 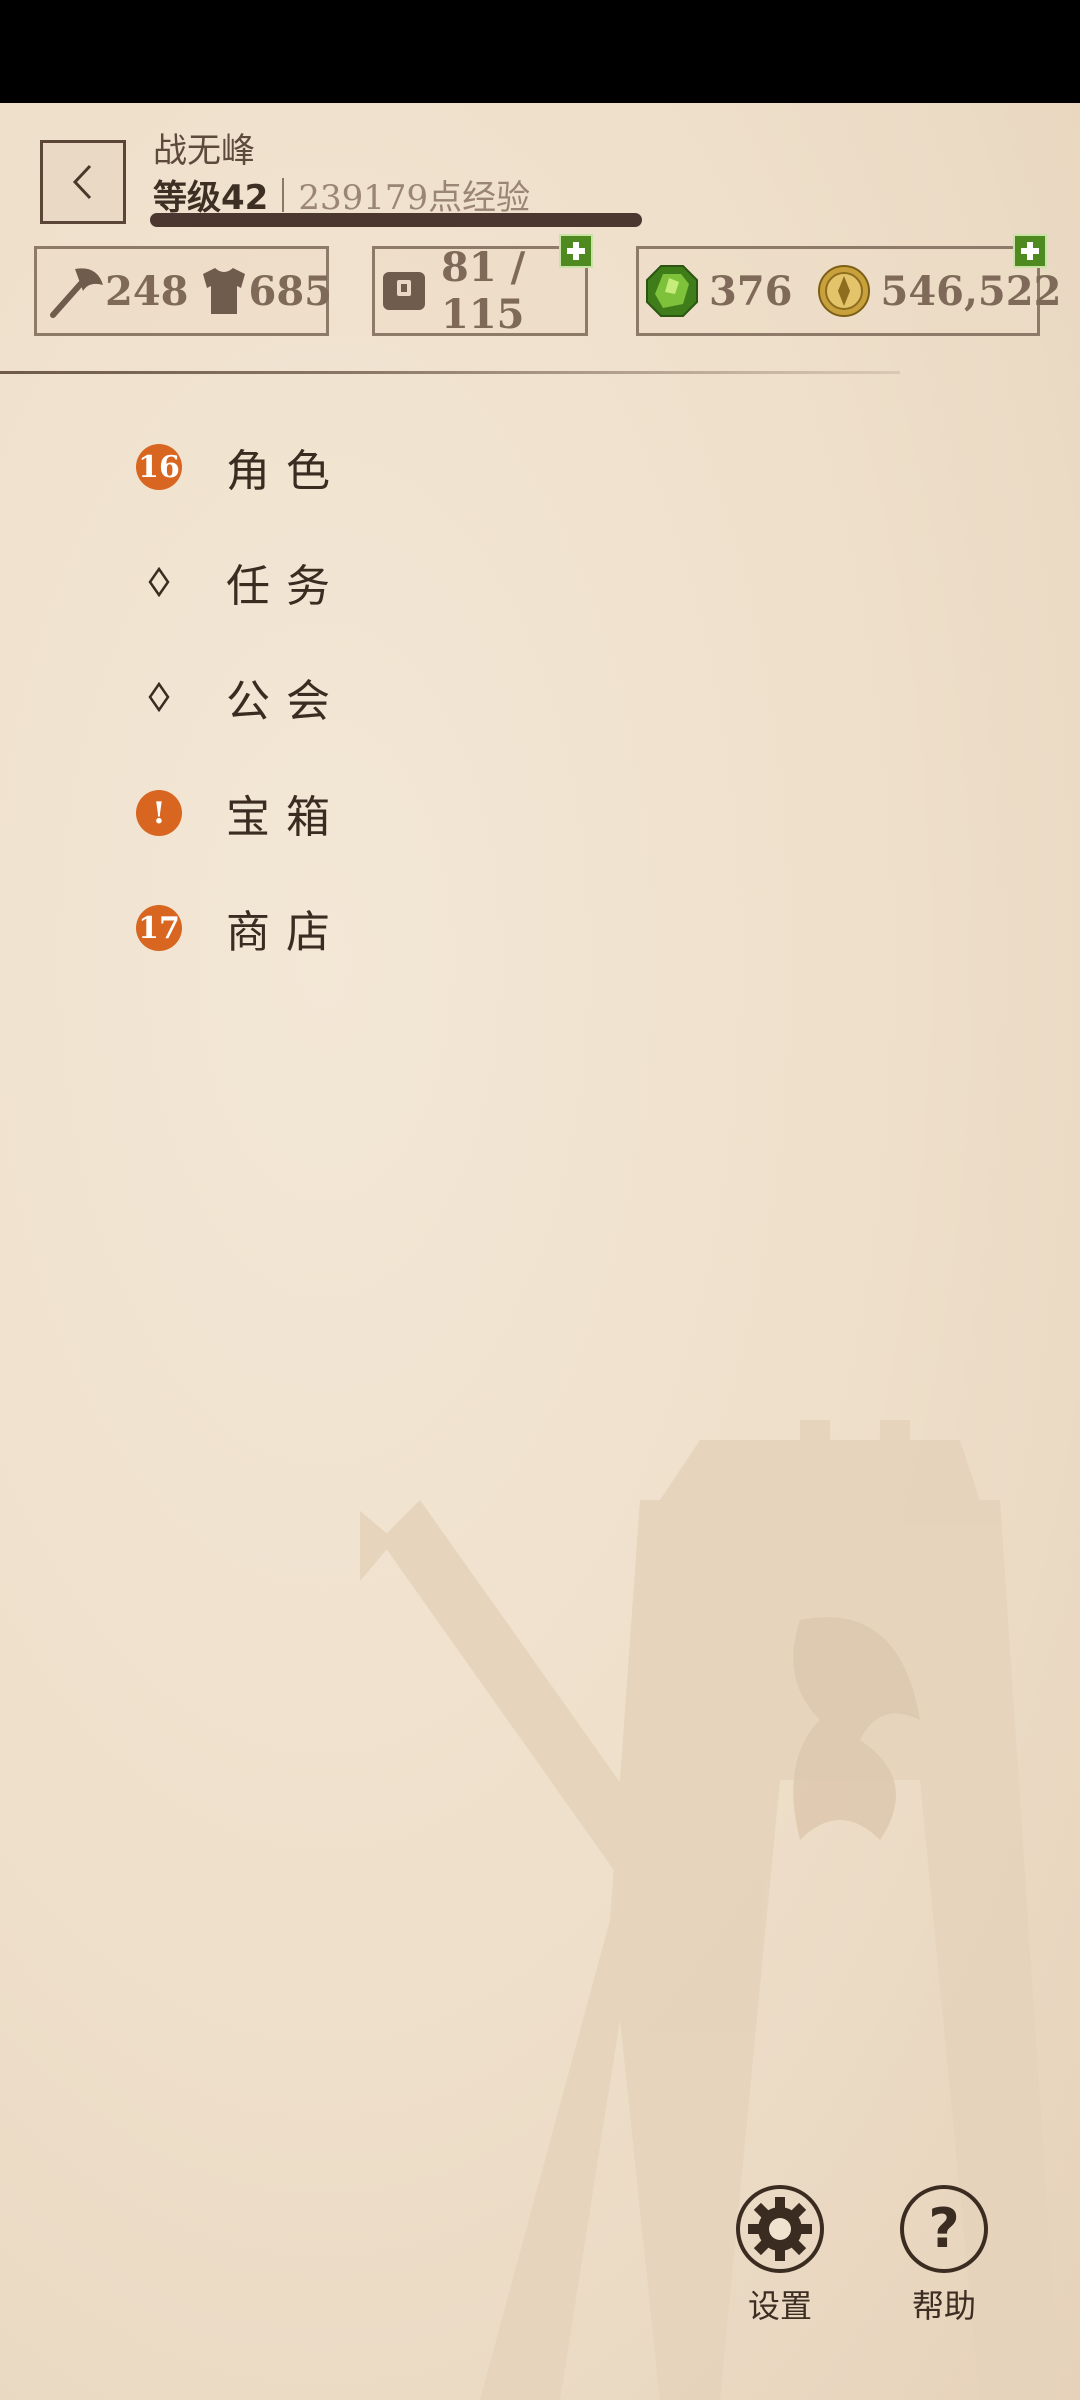 What do you see at coordinates (414, 198) in the screenshot?
I see `xp-label: 239179点经验` at bounding box center [414, 198].